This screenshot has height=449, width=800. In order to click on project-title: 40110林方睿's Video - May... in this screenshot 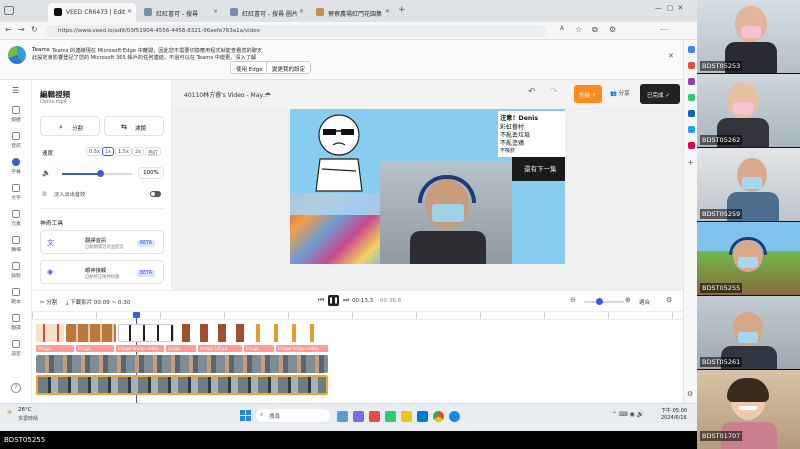, I will do `click(226, 94)`.